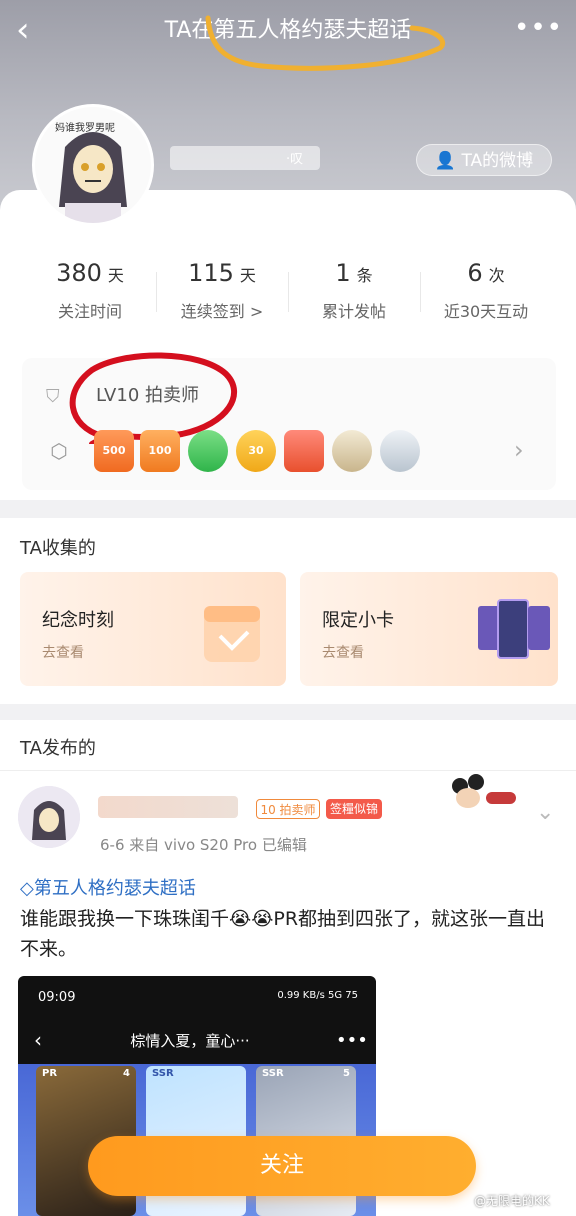 This screenshot has height=1216, width=576. Describe the element at coordinates (200, 887) in the screenshot. I see `topic-link: ◇第五人格约瑟夫超话` at that location.